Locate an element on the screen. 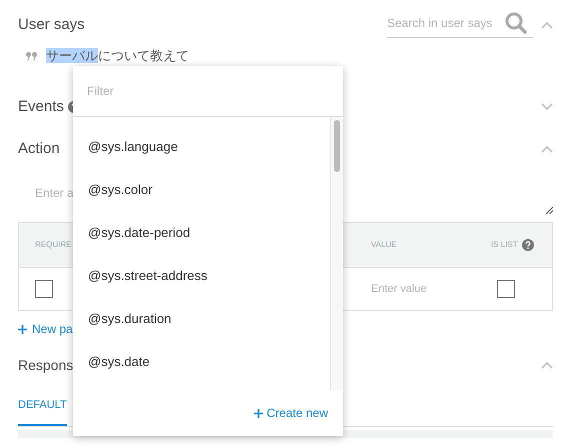  section-title: Events is located at coordinates (41, 106).